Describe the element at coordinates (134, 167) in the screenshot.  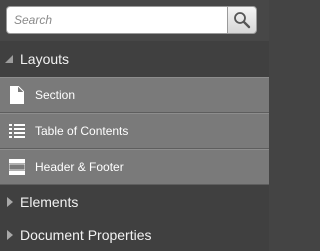
I see `layout-item-header-footer: Header & Footer` at that location.